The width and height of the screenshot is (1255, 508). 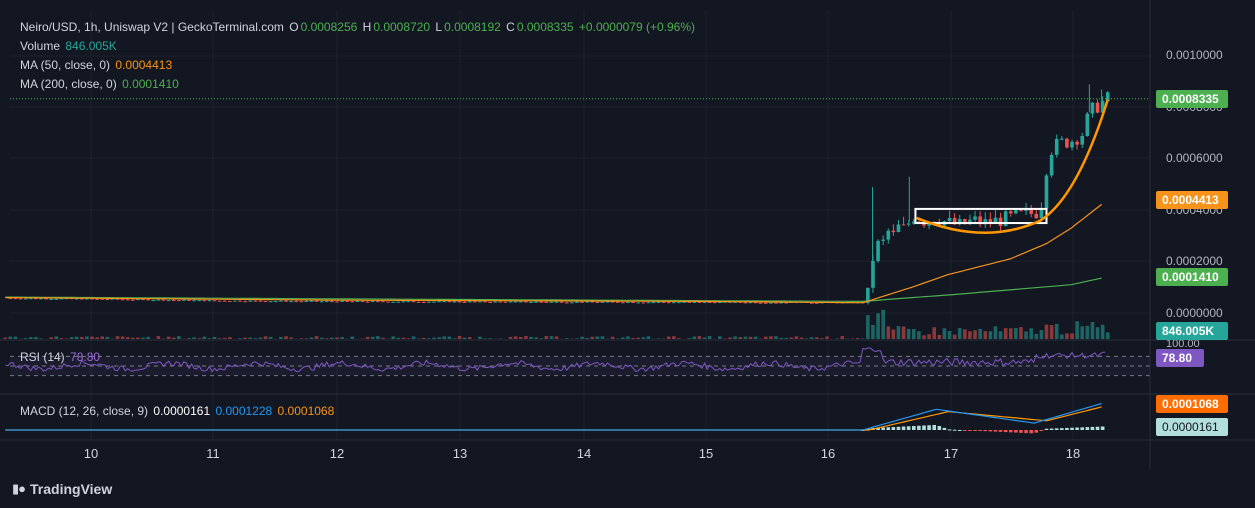 What do you see at coordinates (91, 46) in the screenshot?
I see `volume-value: 846.005K` at bounding box center [91, 46].